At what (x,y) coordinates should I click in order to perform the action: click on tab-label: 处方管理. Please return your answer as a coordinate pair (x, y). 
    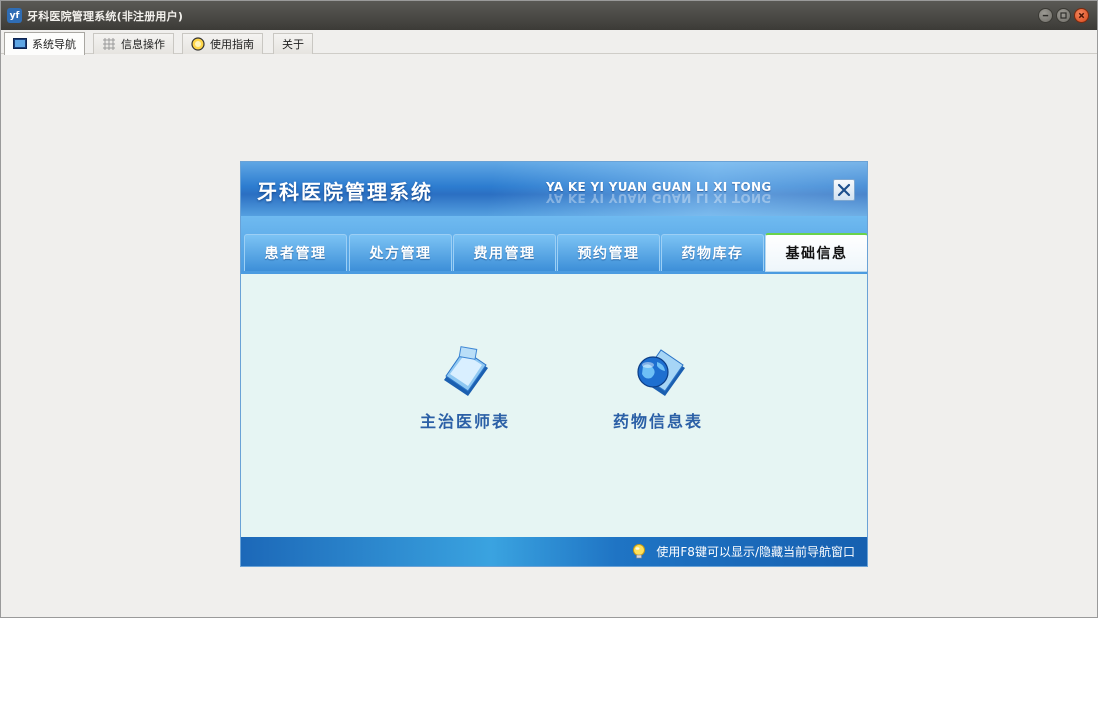
    Looking at the image, I should click on (400, 254).